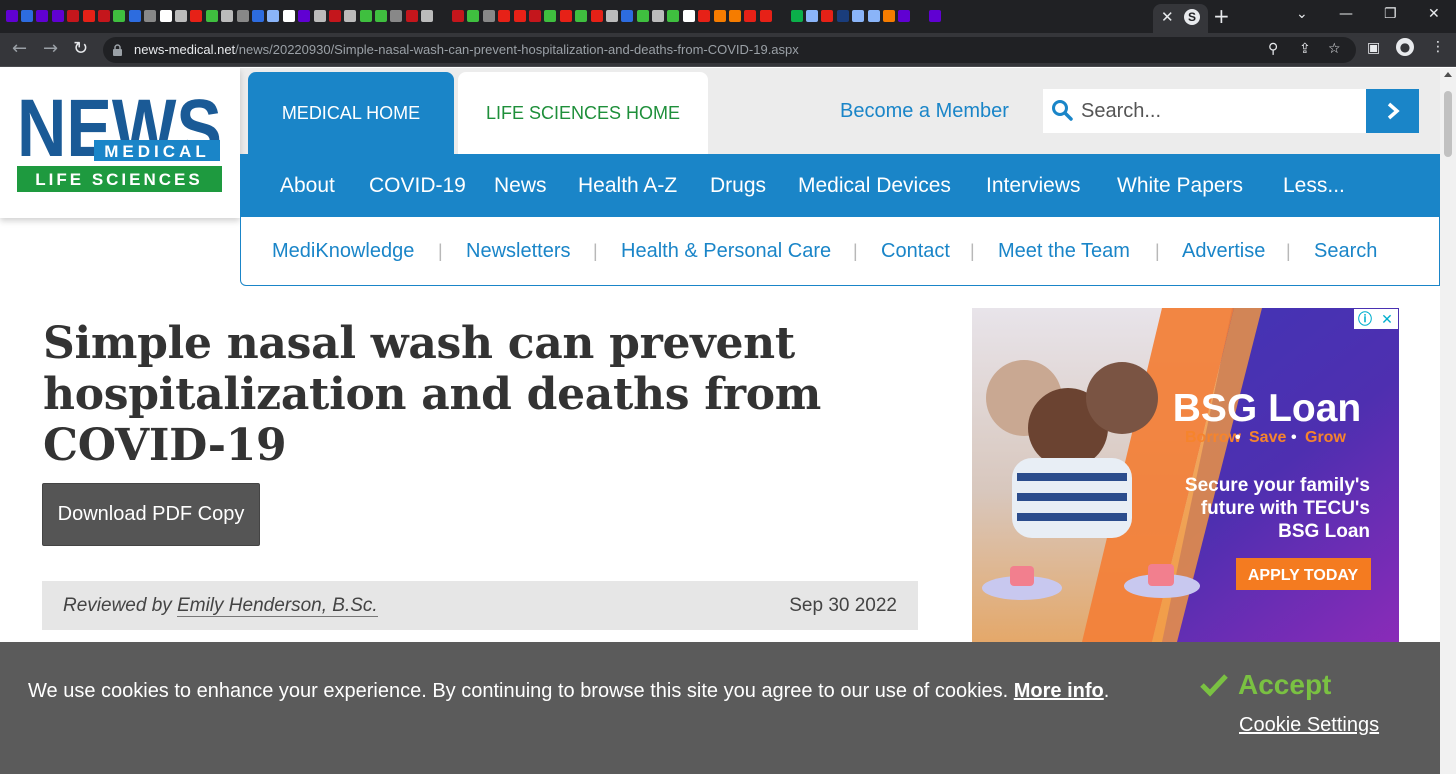  What do you see at coordinates (1434, 14) in the screenshot?
I see `window-close-icon: ✕` at bounding box center [1434, 14].